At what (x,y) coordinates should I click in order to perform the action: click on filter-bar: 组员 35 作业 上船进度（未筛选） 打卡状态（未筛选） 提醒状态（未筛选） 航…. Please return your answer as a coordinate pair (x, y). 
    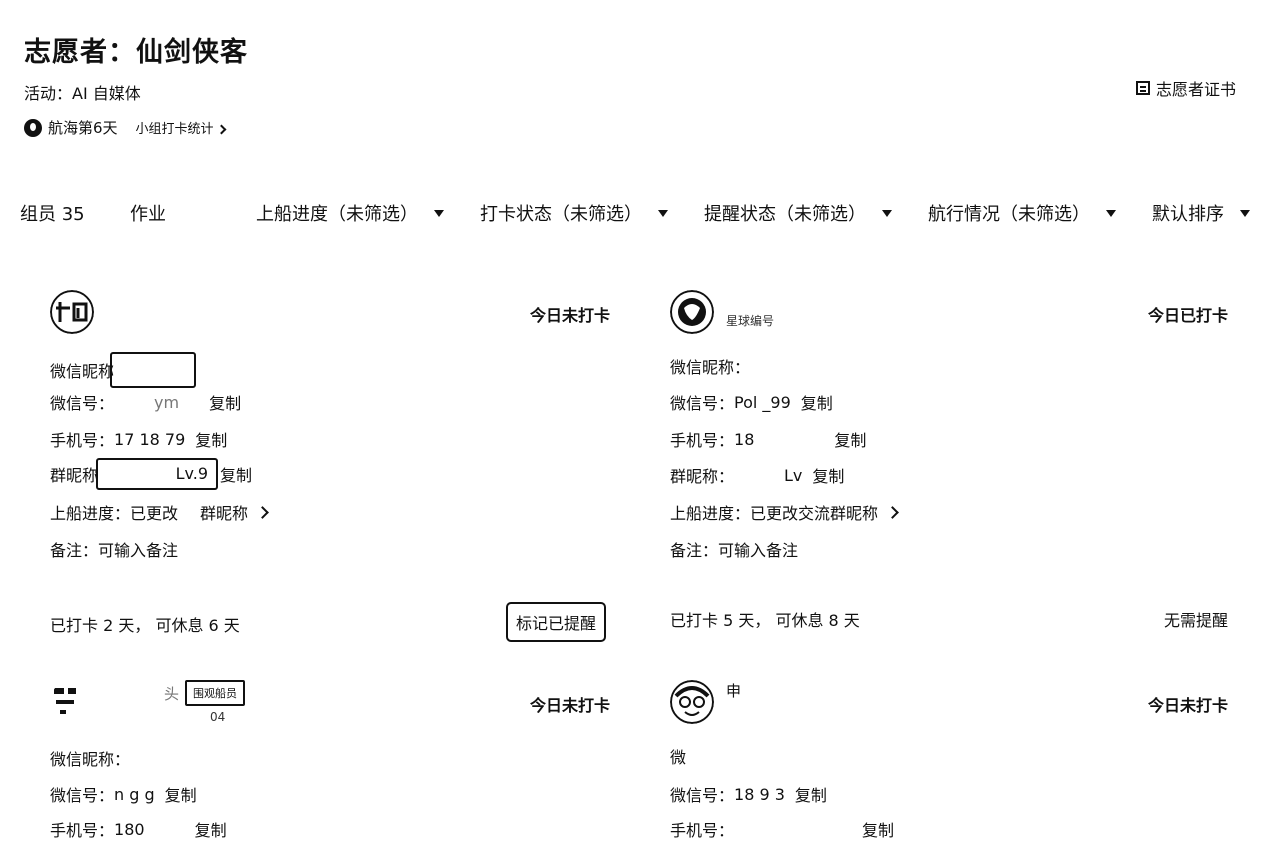
    Looking at the image, I should click on (640, 214).